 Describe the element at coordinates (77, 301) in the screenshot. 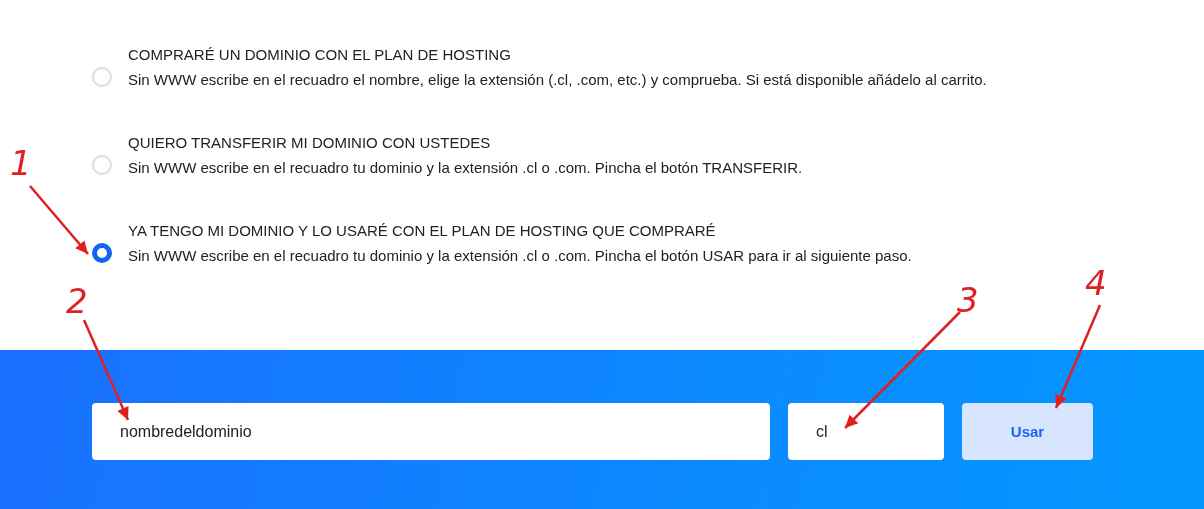

I see `annotation-number: 2` at that location.